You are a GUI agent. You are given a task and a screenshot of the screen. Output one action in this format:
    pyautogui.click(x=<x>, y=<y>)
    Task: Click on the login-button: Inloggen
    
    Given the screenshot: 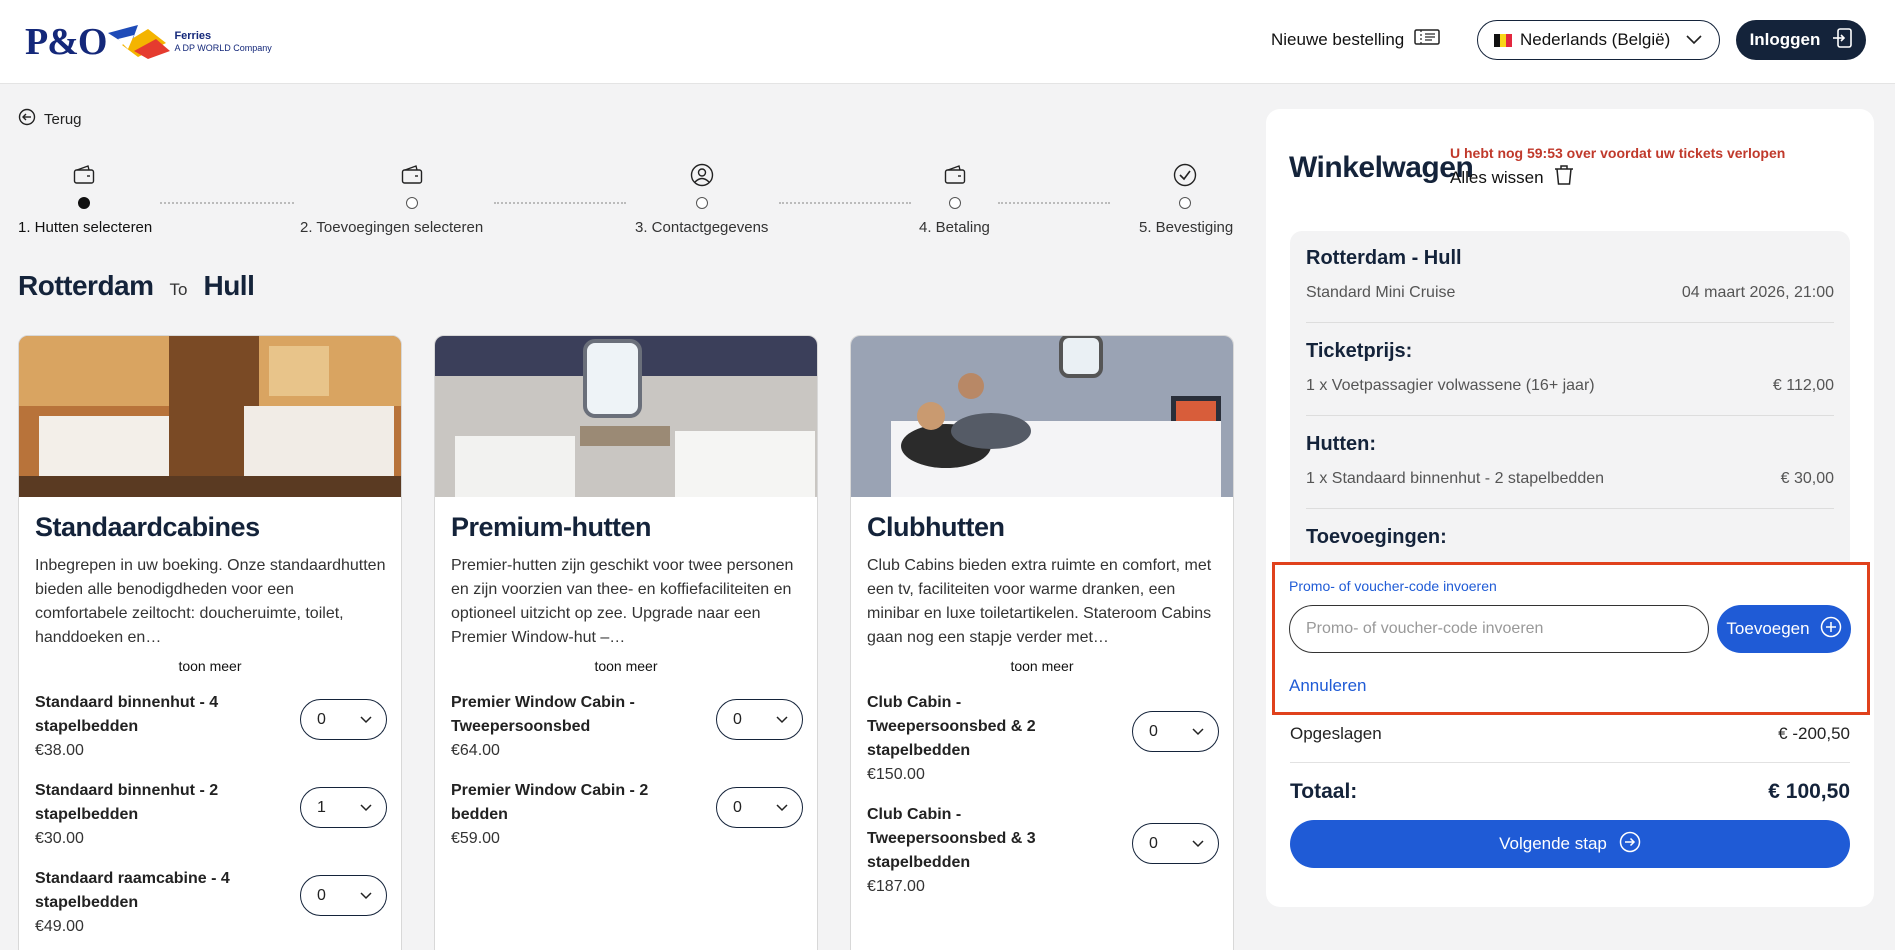 What is the action you would take?
    pyautogui.click(x=1801, y=40)
    